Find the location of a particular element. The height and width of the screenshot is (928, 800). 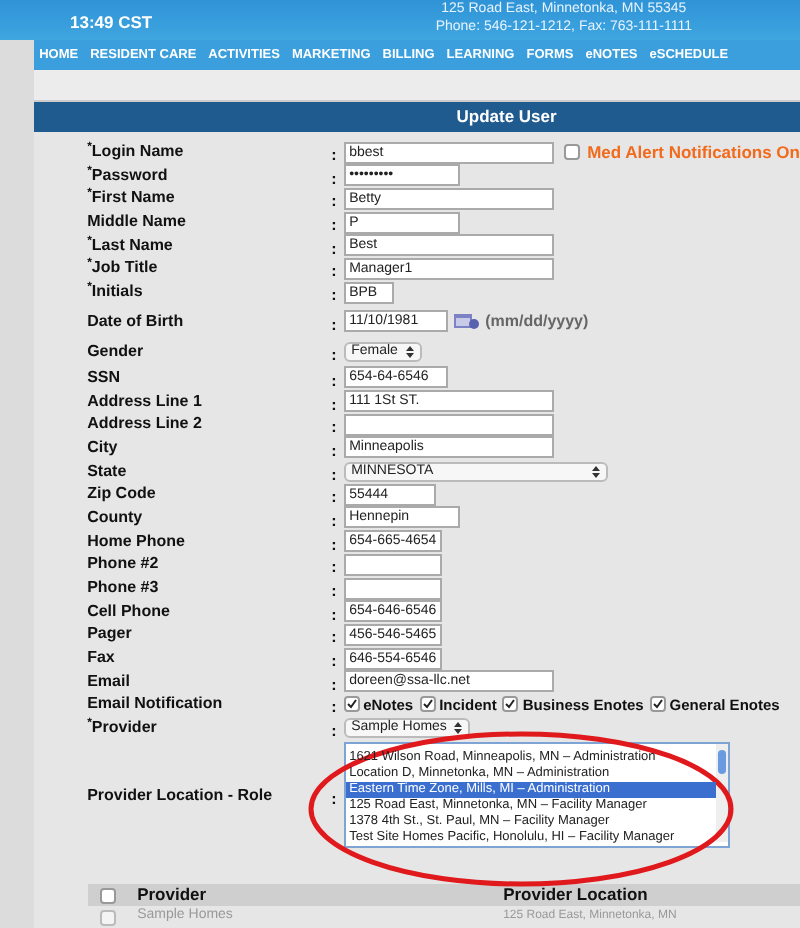

column-header: Provider is located at coordinates (172, 894).